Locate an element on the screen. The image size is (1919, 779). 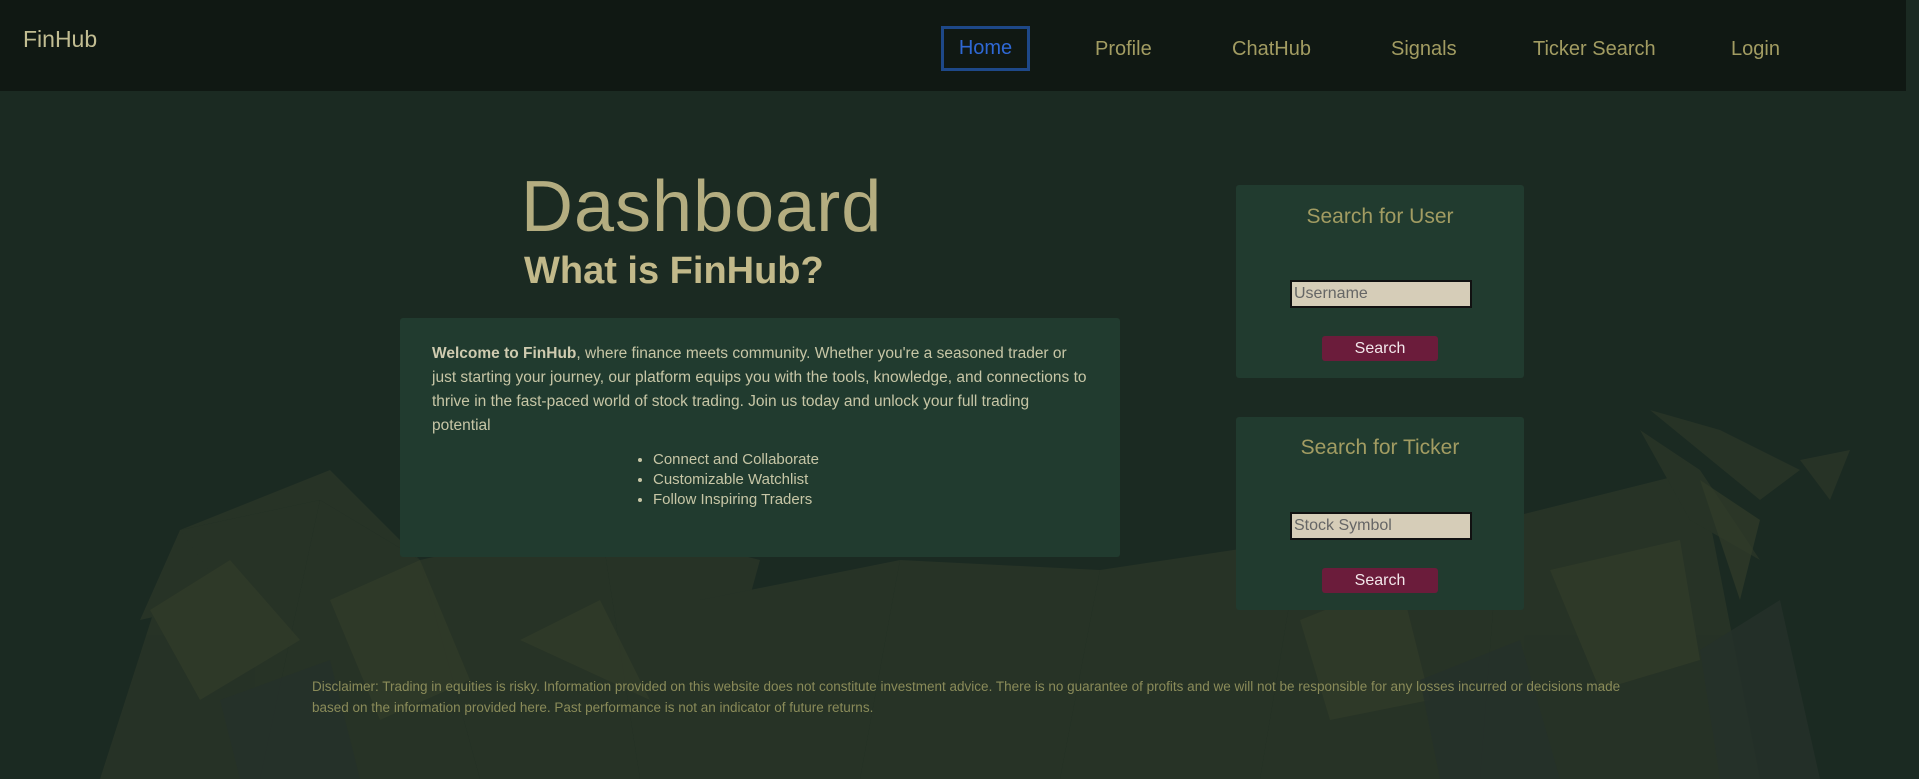
ticker-search-button: Search is located at coordinates (1380, 580).